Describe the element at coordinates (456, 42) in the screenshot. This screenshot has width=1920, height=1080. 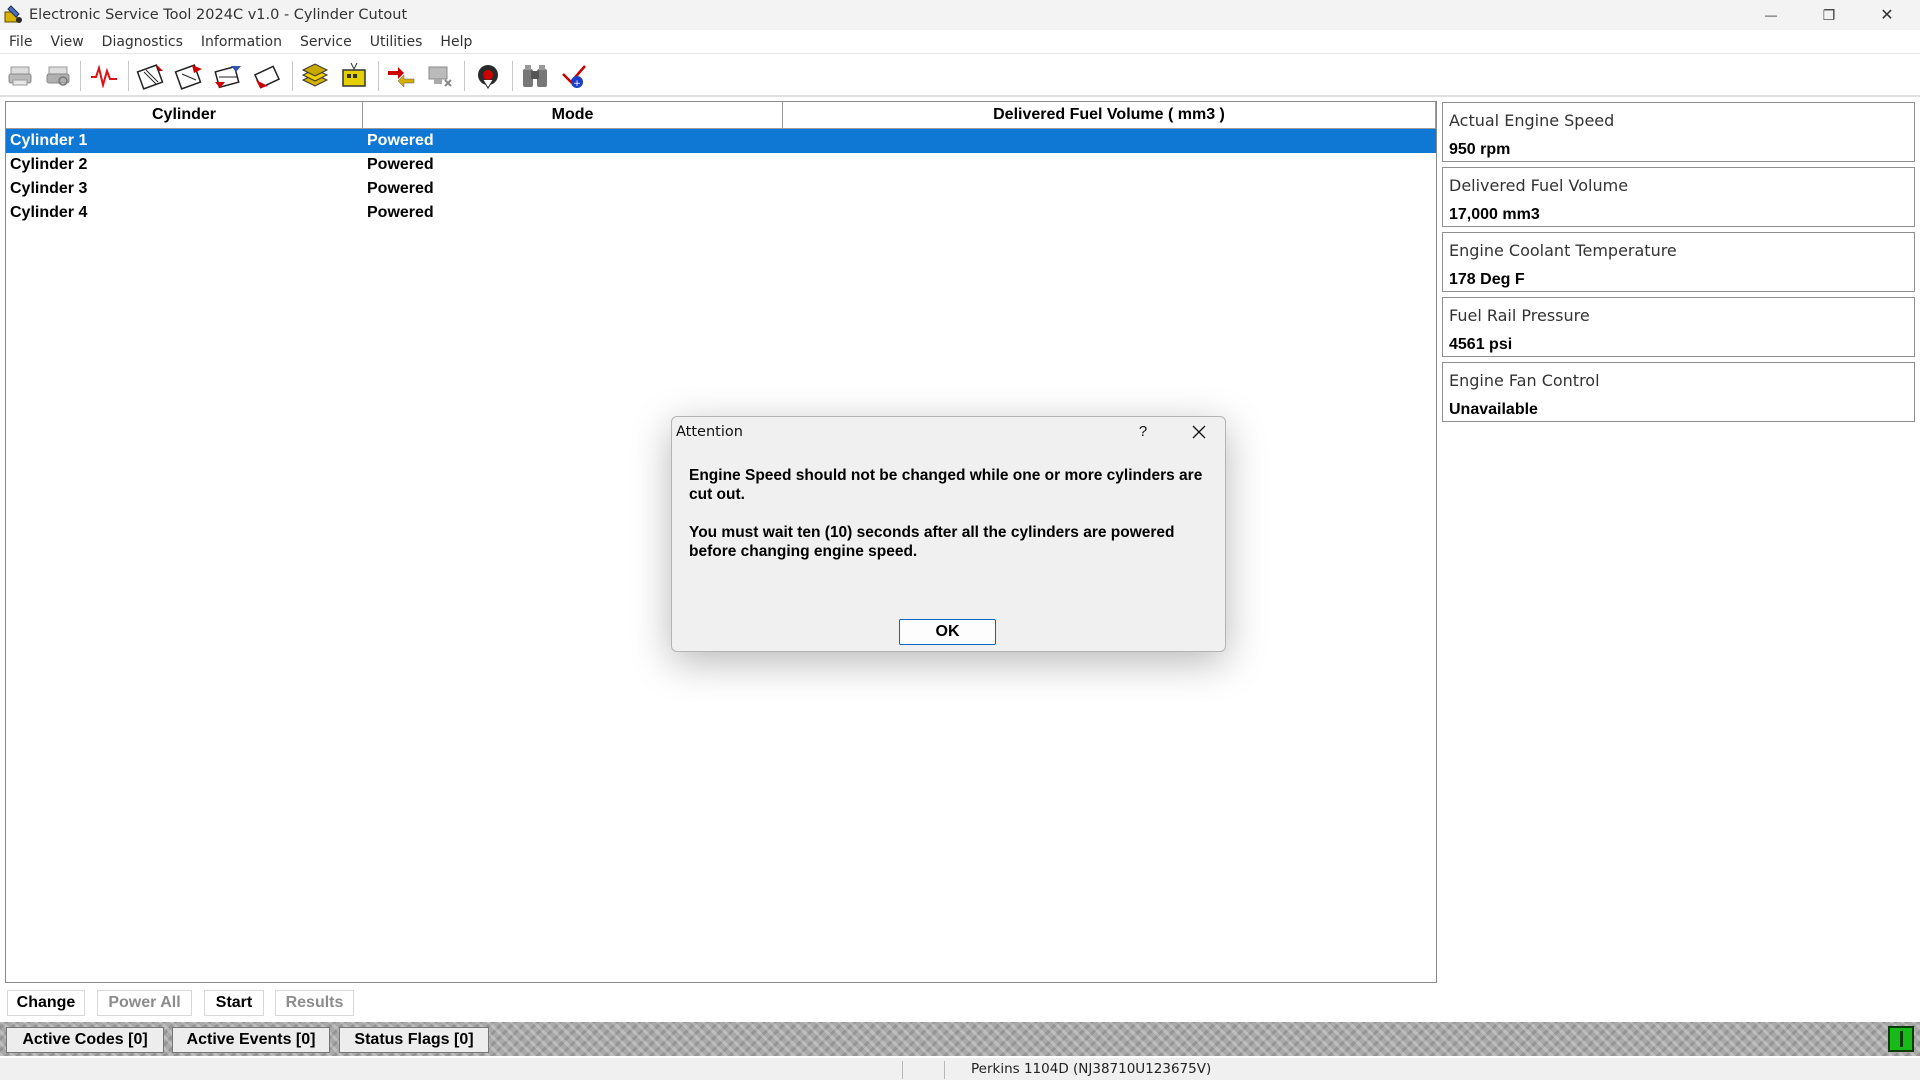
I see `menu-help: Help` at that location.